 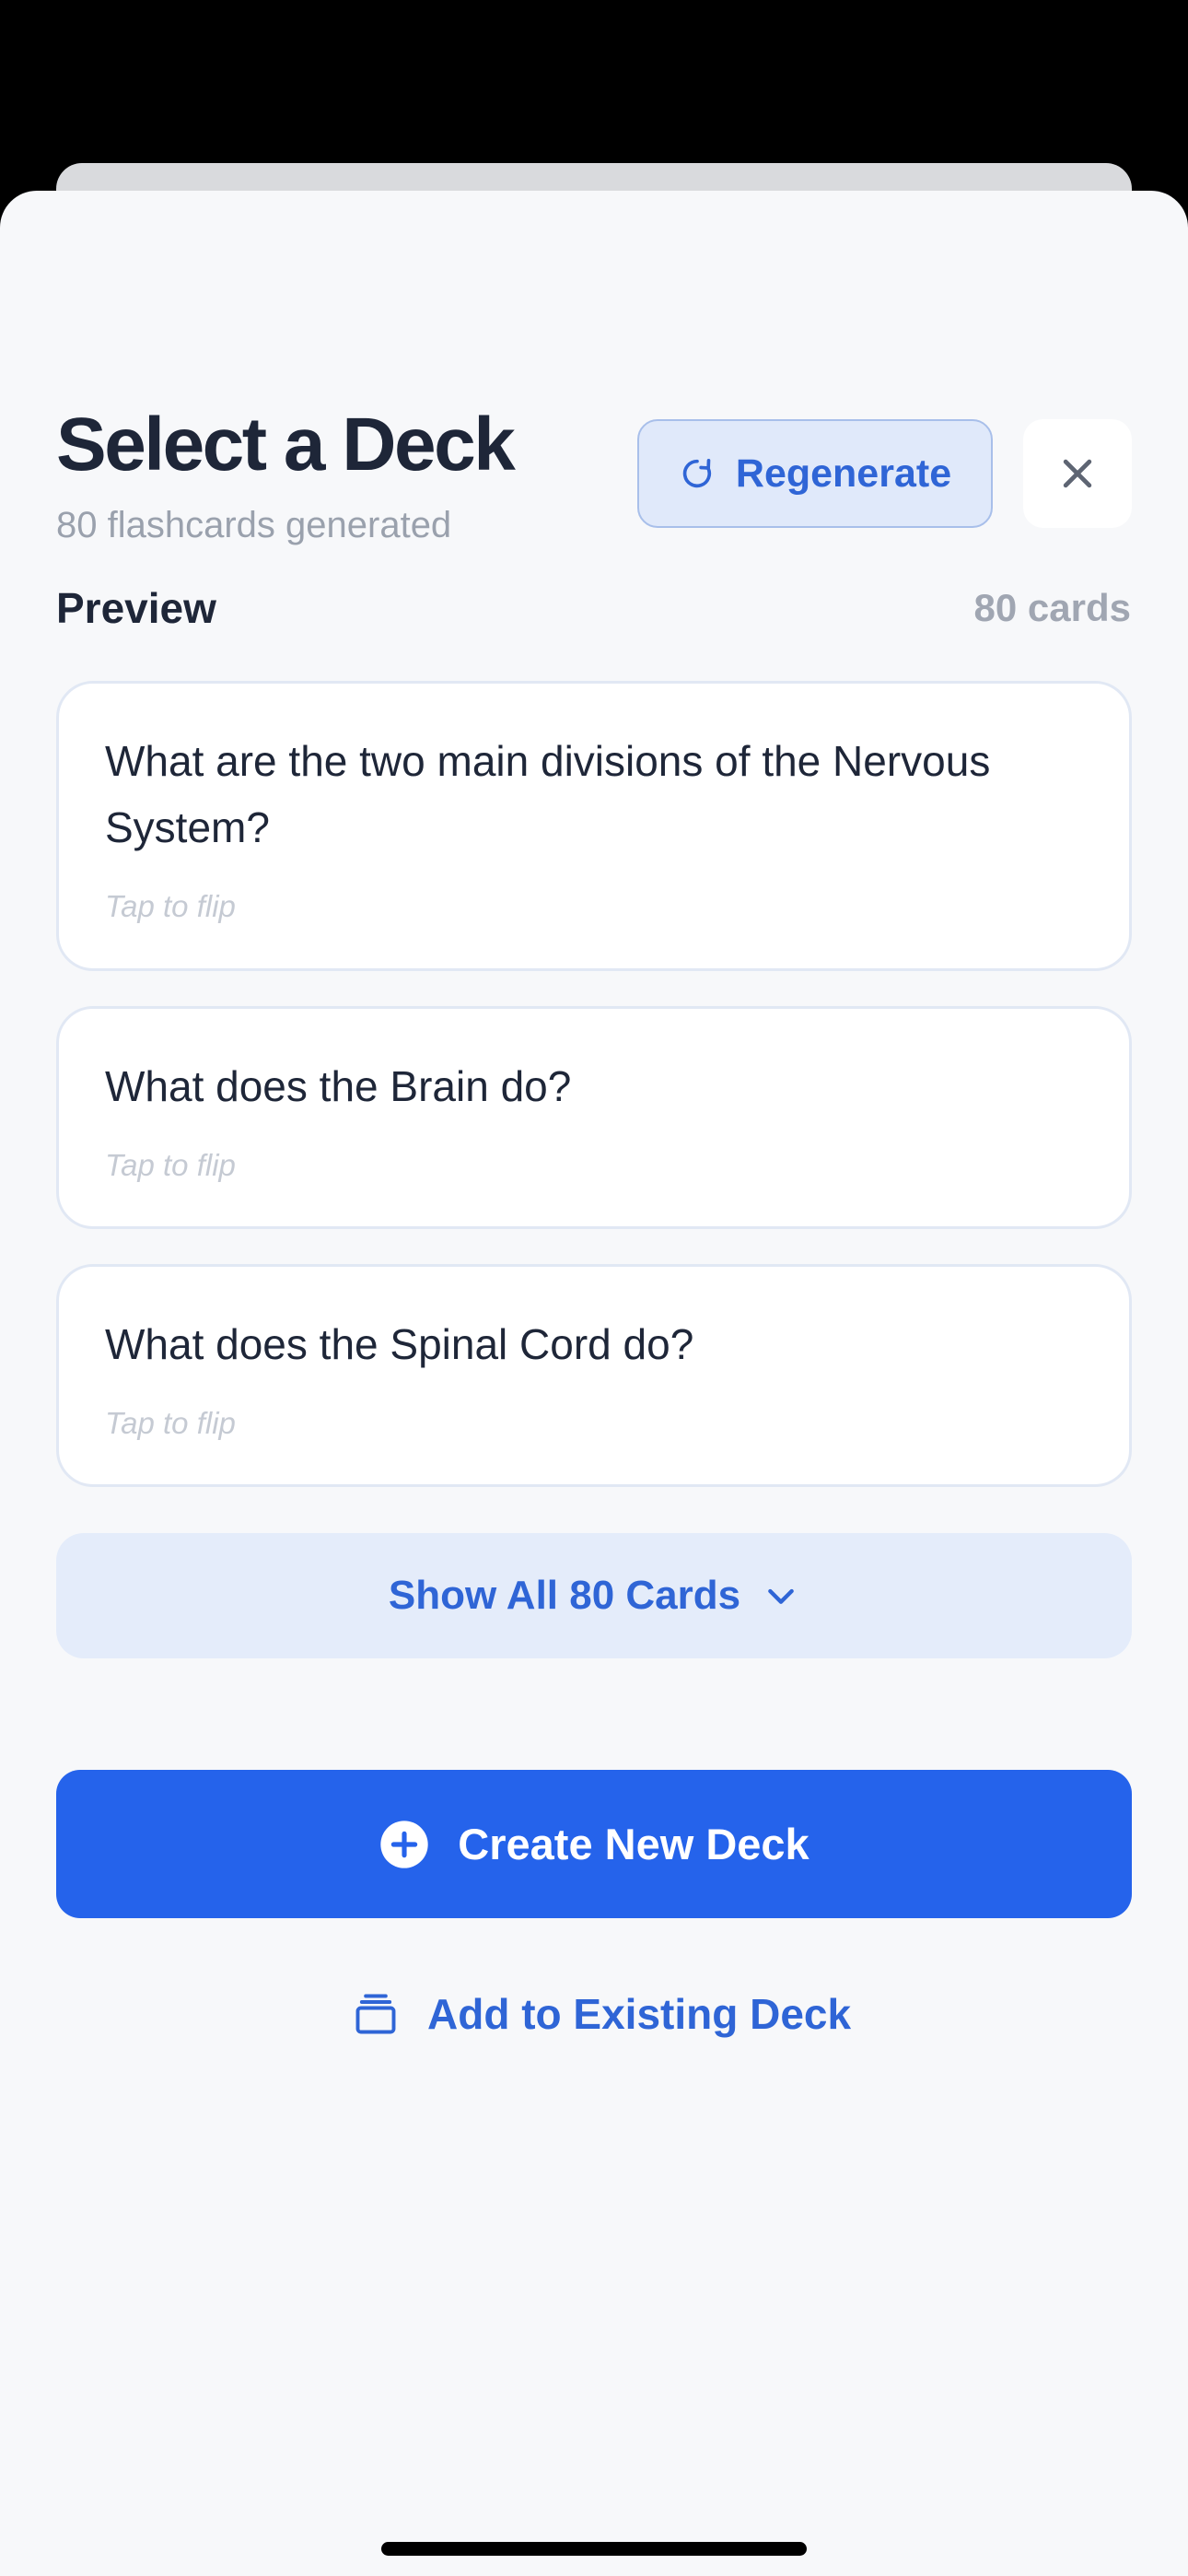 What do you see at coordinates (594, 1117) in the screenshot?
I see `flashcard-preview: What does the Brain do? Tap to flip` at bounding box center [594, 1117].